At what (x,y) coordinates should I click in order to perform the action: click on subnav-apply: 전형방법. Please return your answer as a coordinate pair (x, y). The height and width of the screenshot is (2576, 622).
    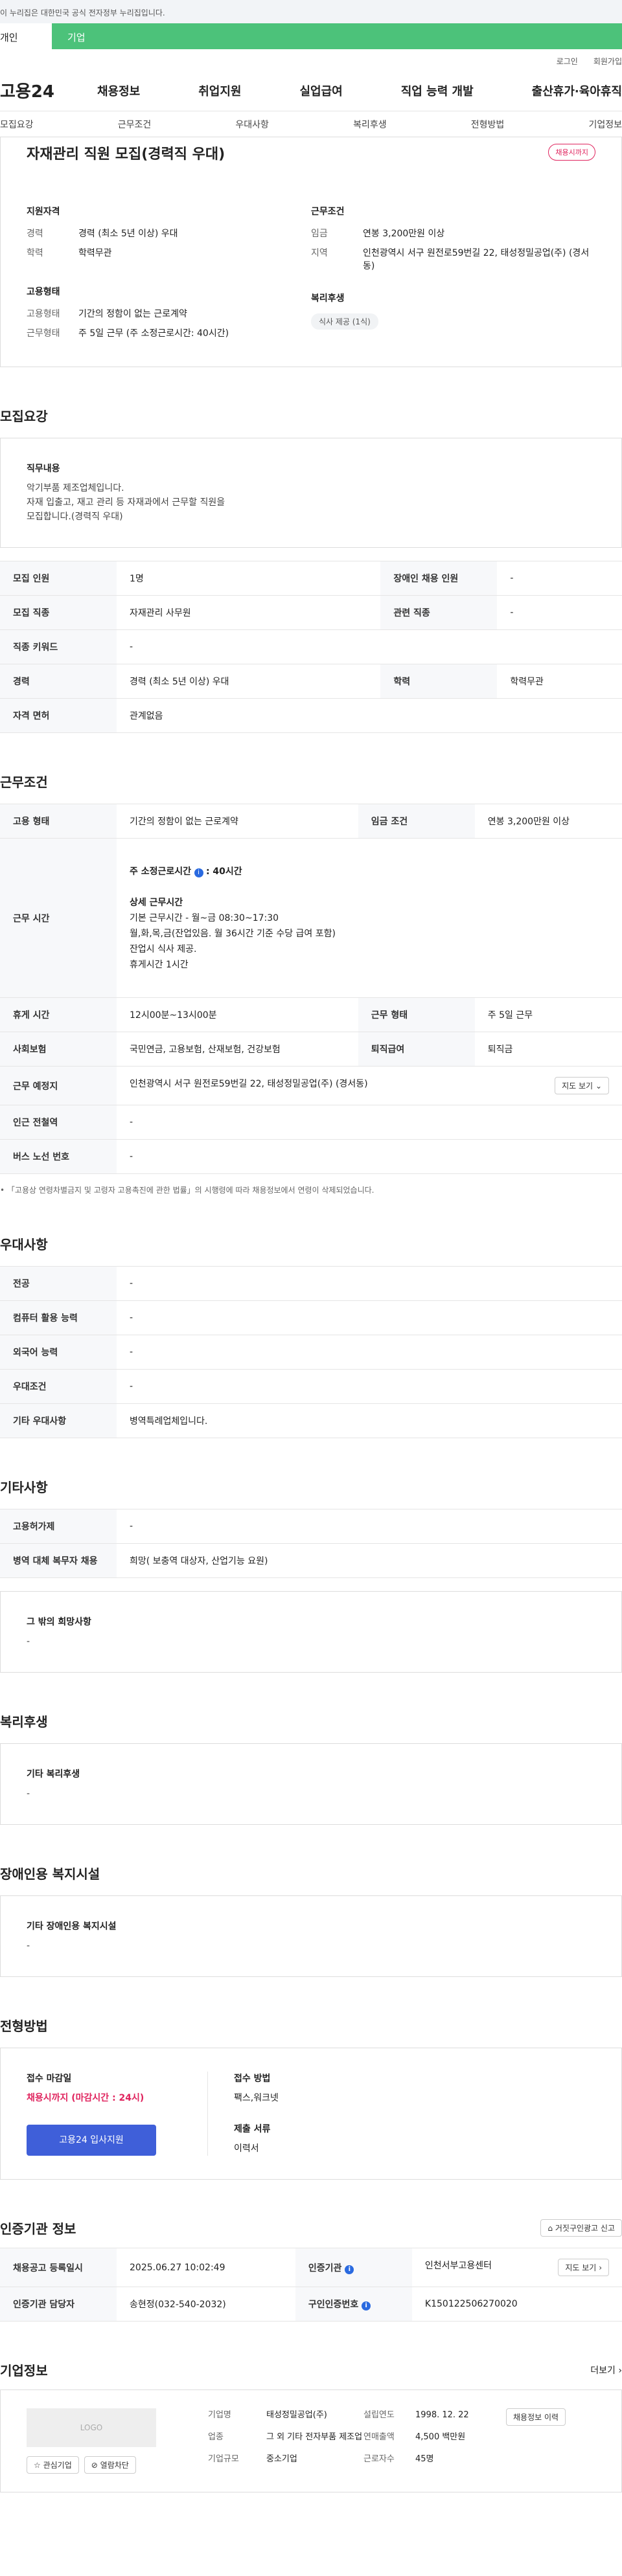
    Looking at the image, I should click on (488, 125).